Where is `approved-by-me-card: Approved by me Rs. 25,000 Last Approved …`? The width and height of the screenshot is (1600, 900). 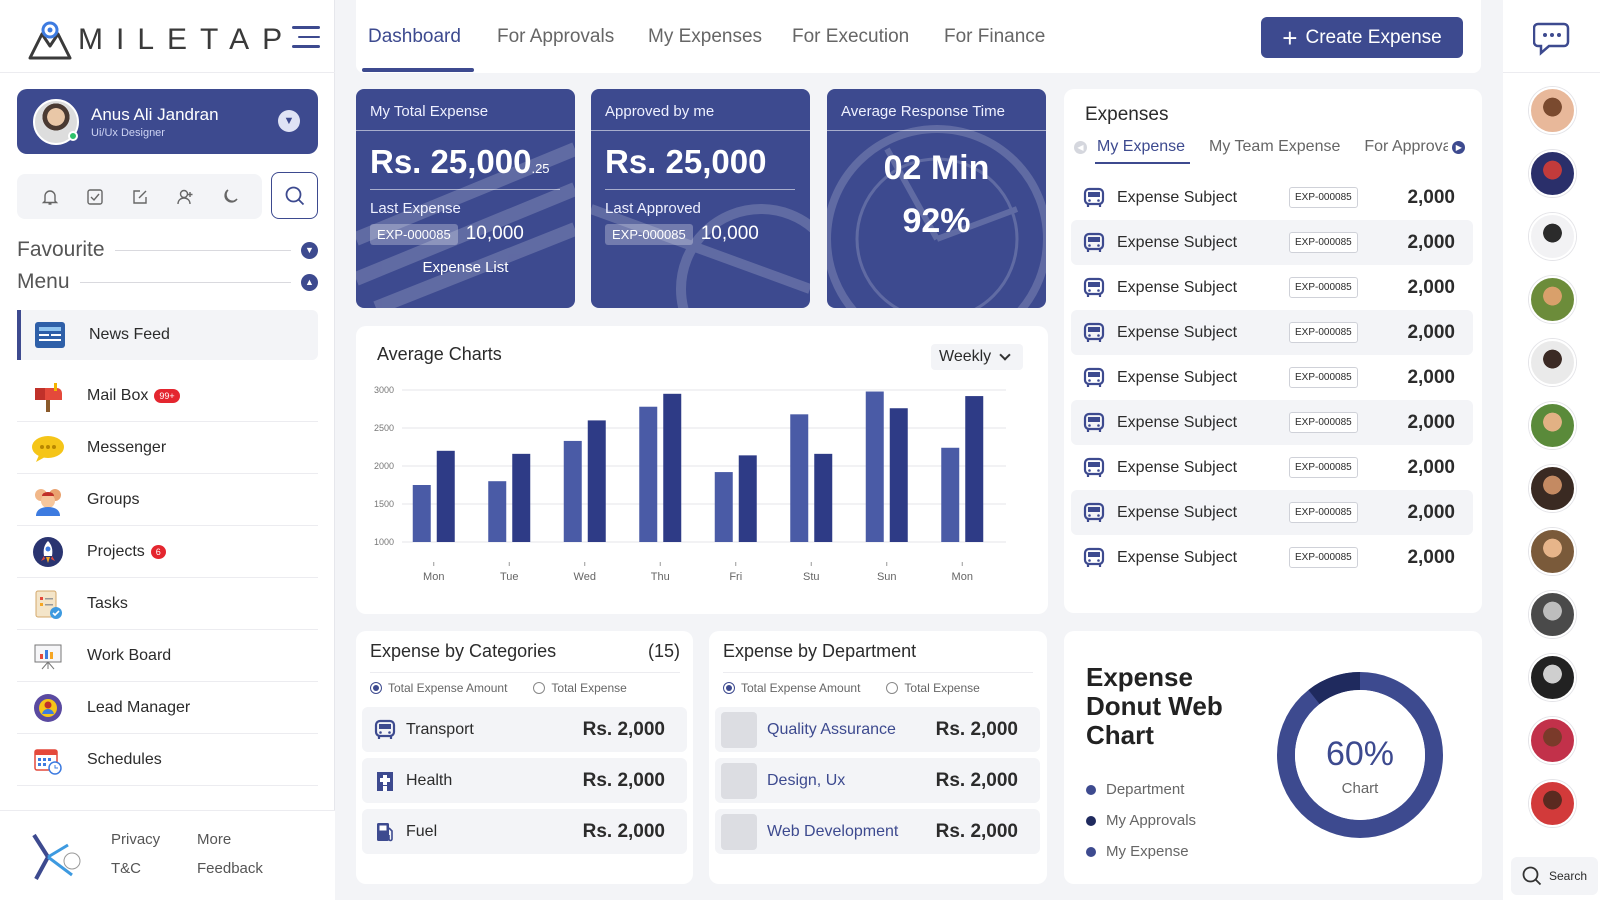
approved-by-me-card: Approved by me Rs. 25,000 Last Approved … is located at coordinates (700, 198).